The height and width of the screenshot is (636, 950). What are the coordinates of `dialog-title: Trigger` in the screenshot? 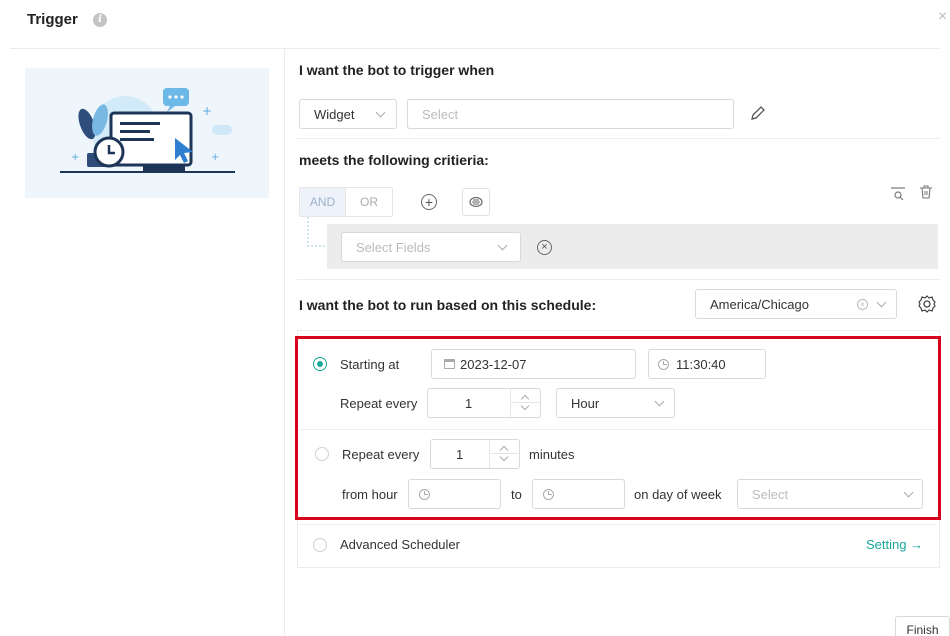 It's located at (52, 19).